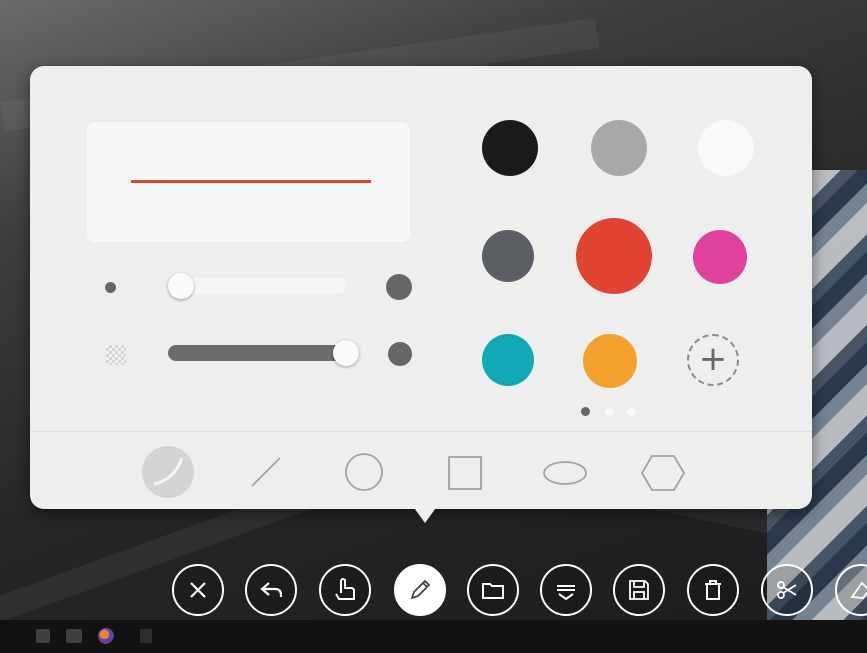 The image size is (867, 653). I want to click on close-button, so click(198, 590).